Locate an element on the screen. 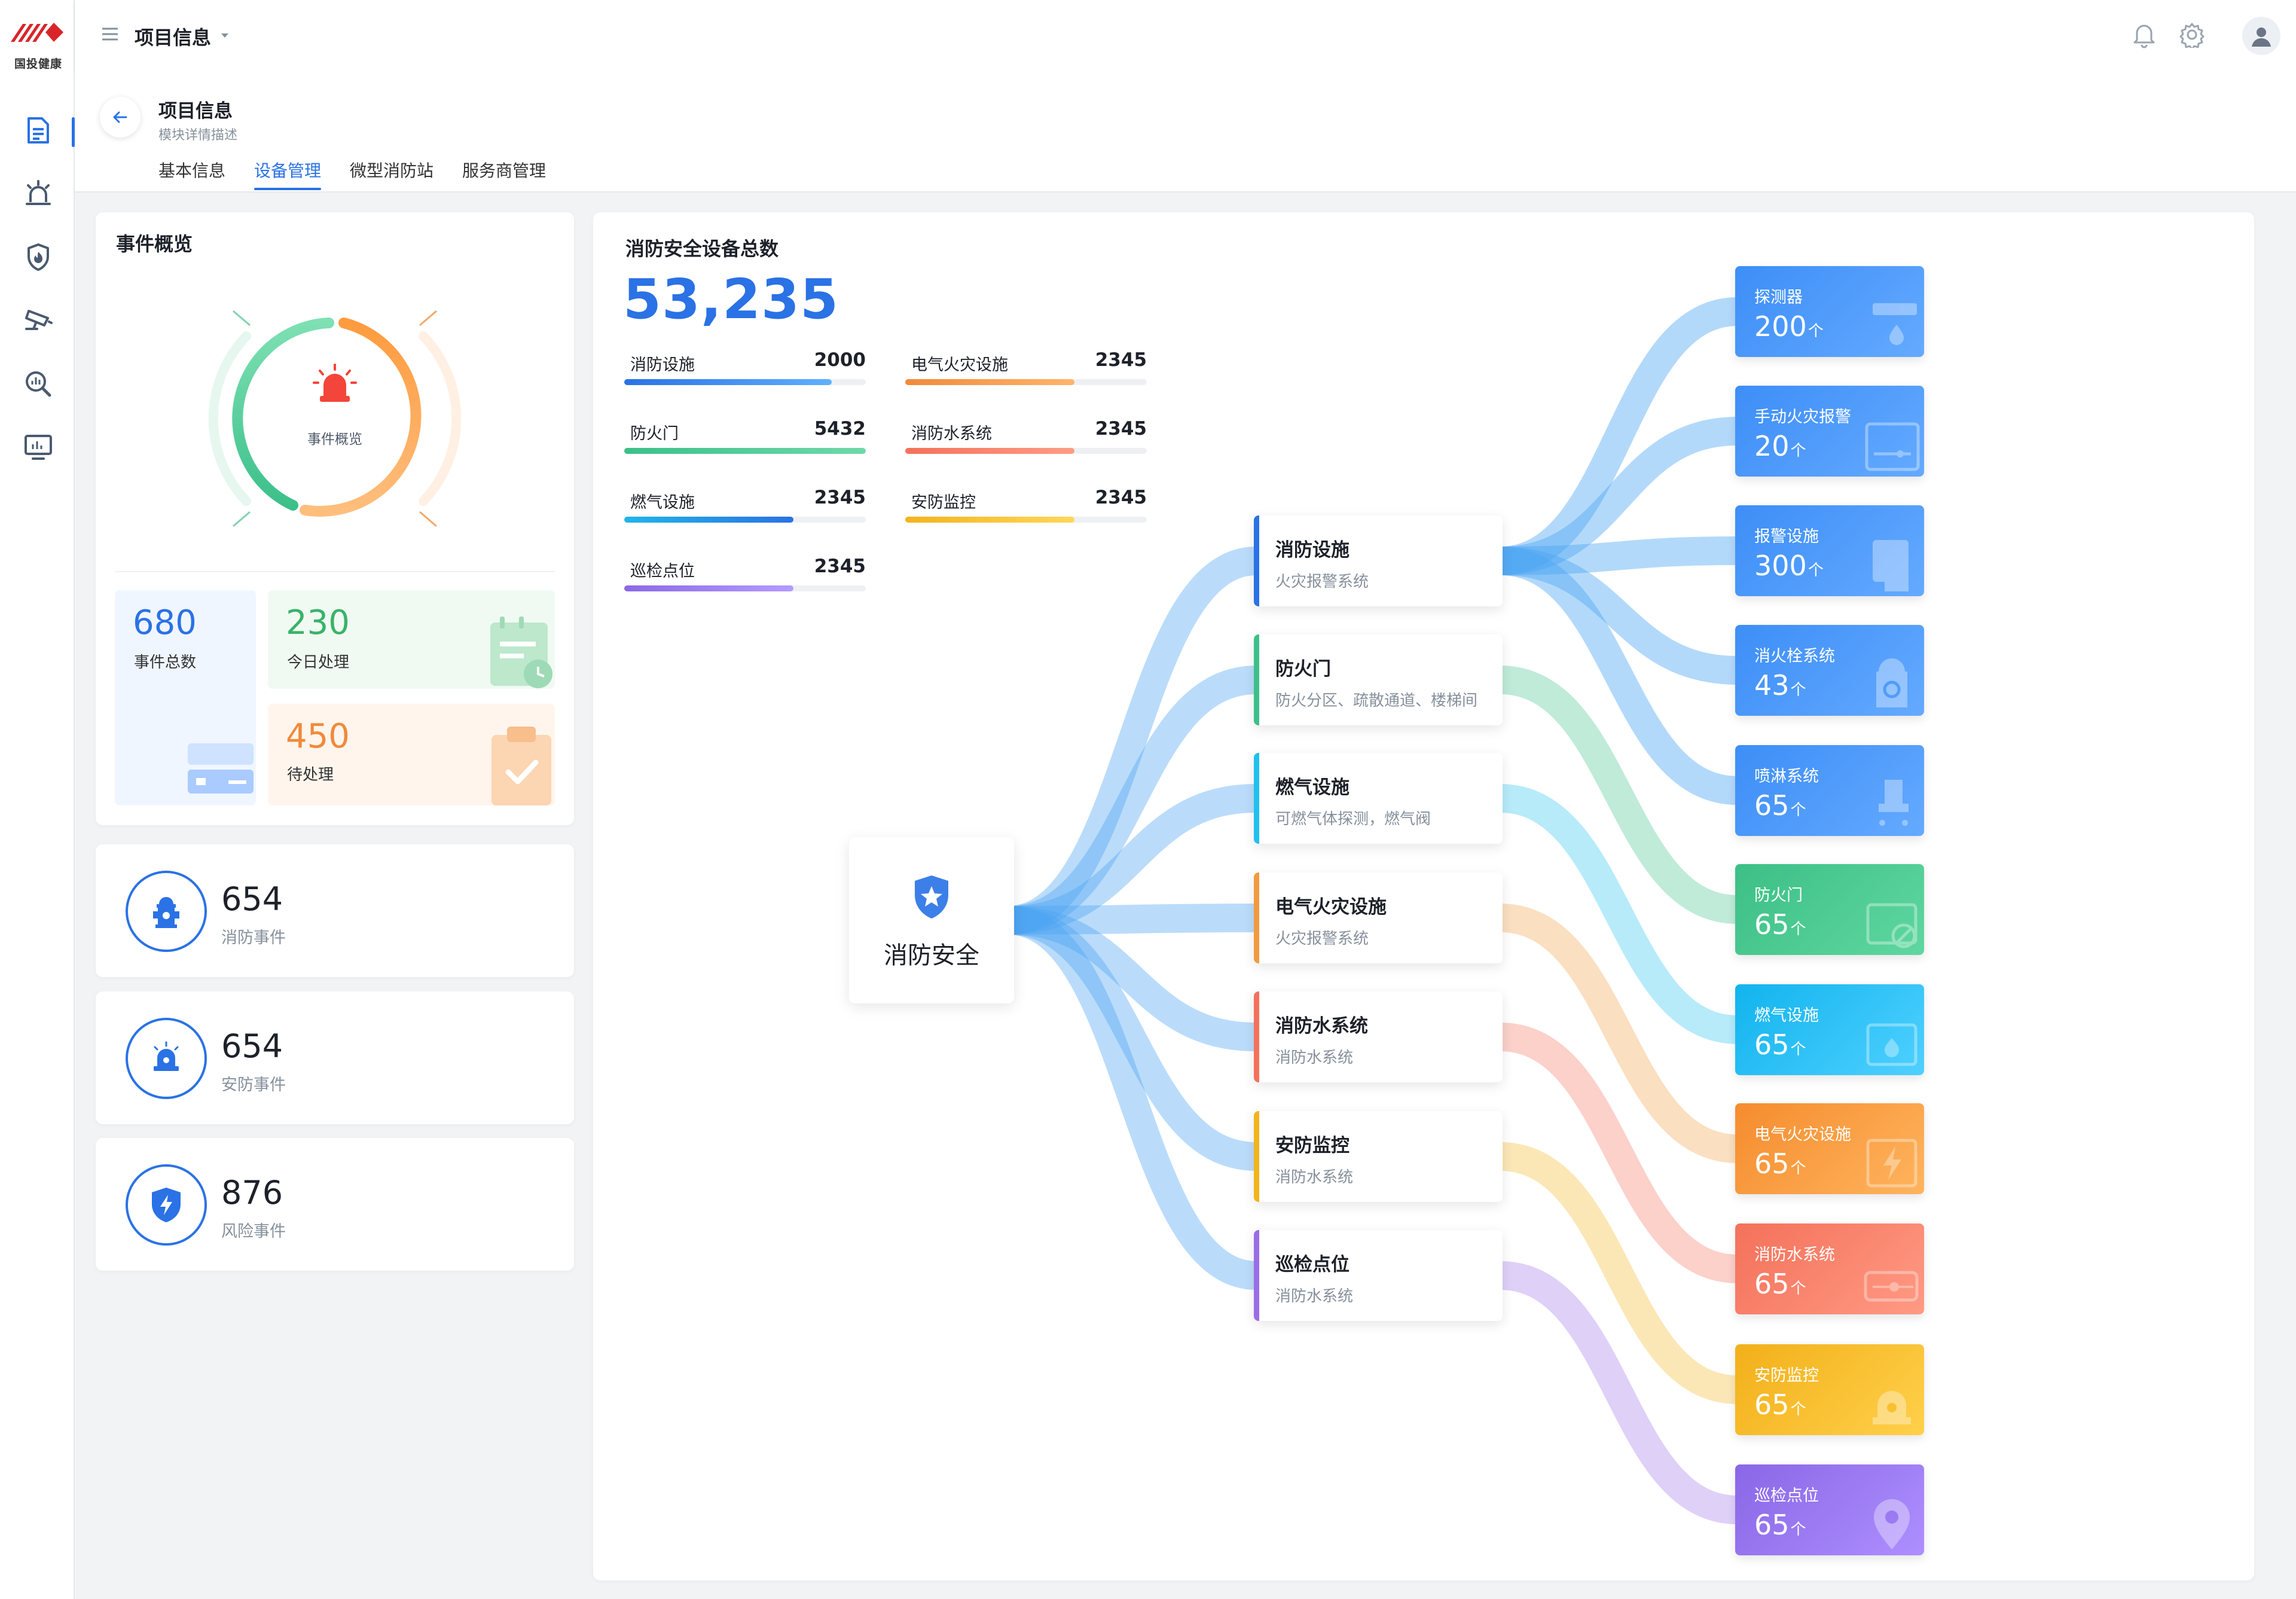 The width and height of the screenshot is (2296, 1599). gas-flame-icon is located at coordinates (1892, 1044).